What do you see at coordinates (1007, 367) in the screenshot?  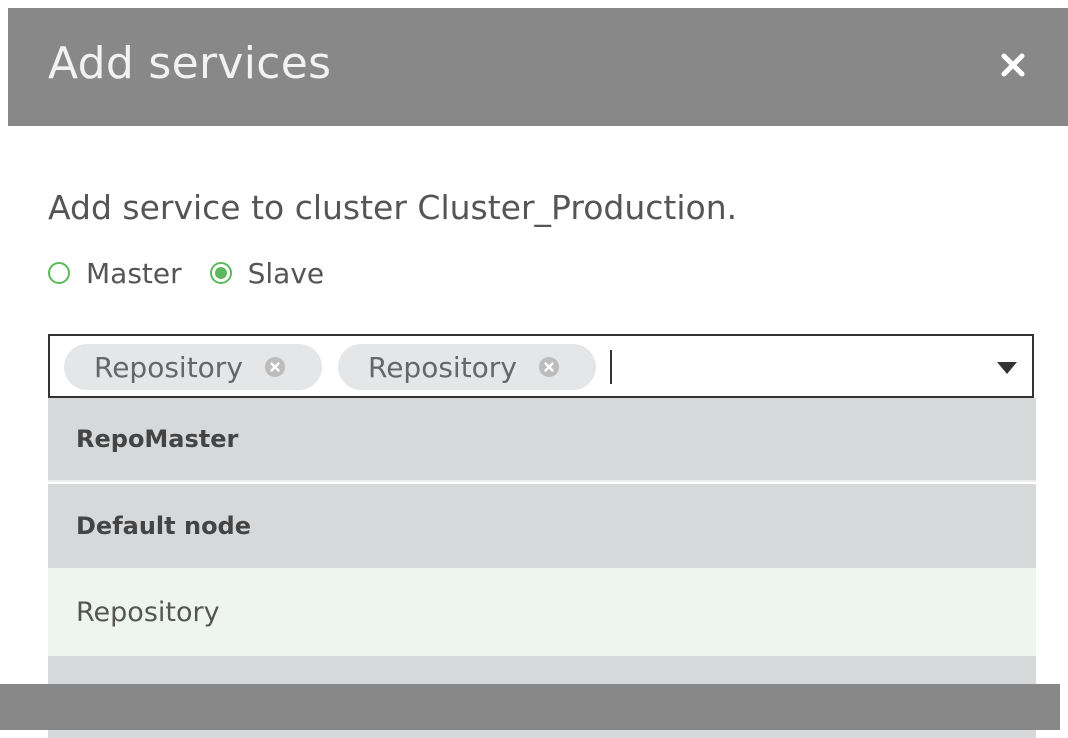 I see `chevron-down-icon` at bounding box center [1007, 367].